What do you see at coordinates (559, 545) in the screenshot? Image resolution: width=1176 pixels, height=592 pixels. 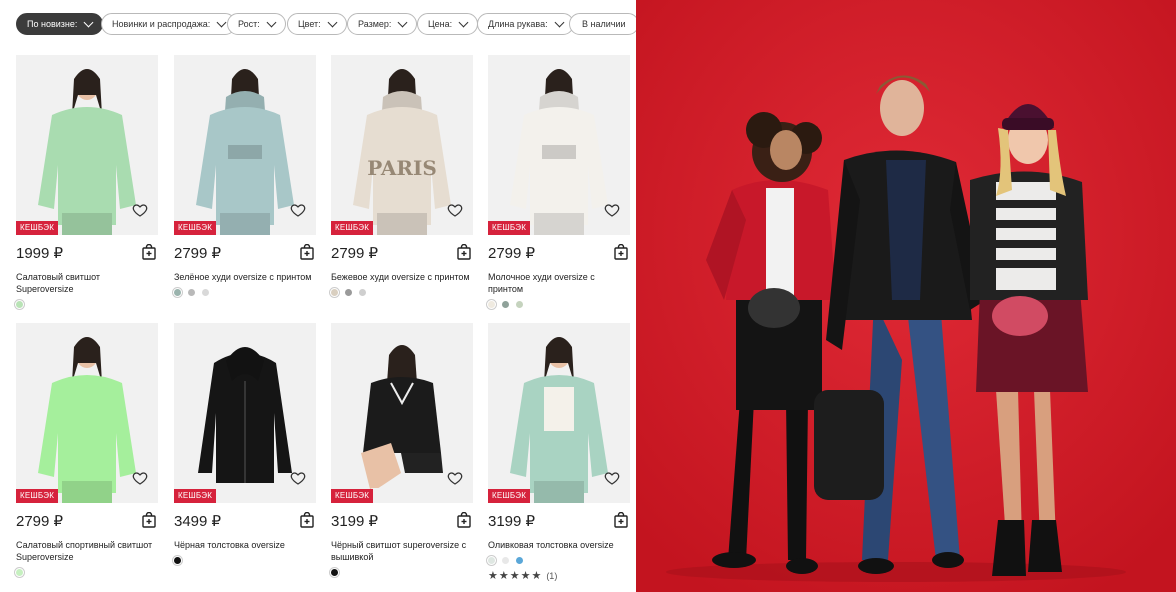 I see `product-title: Оливковая толстовка oversize` at bounding box center [559, 545].